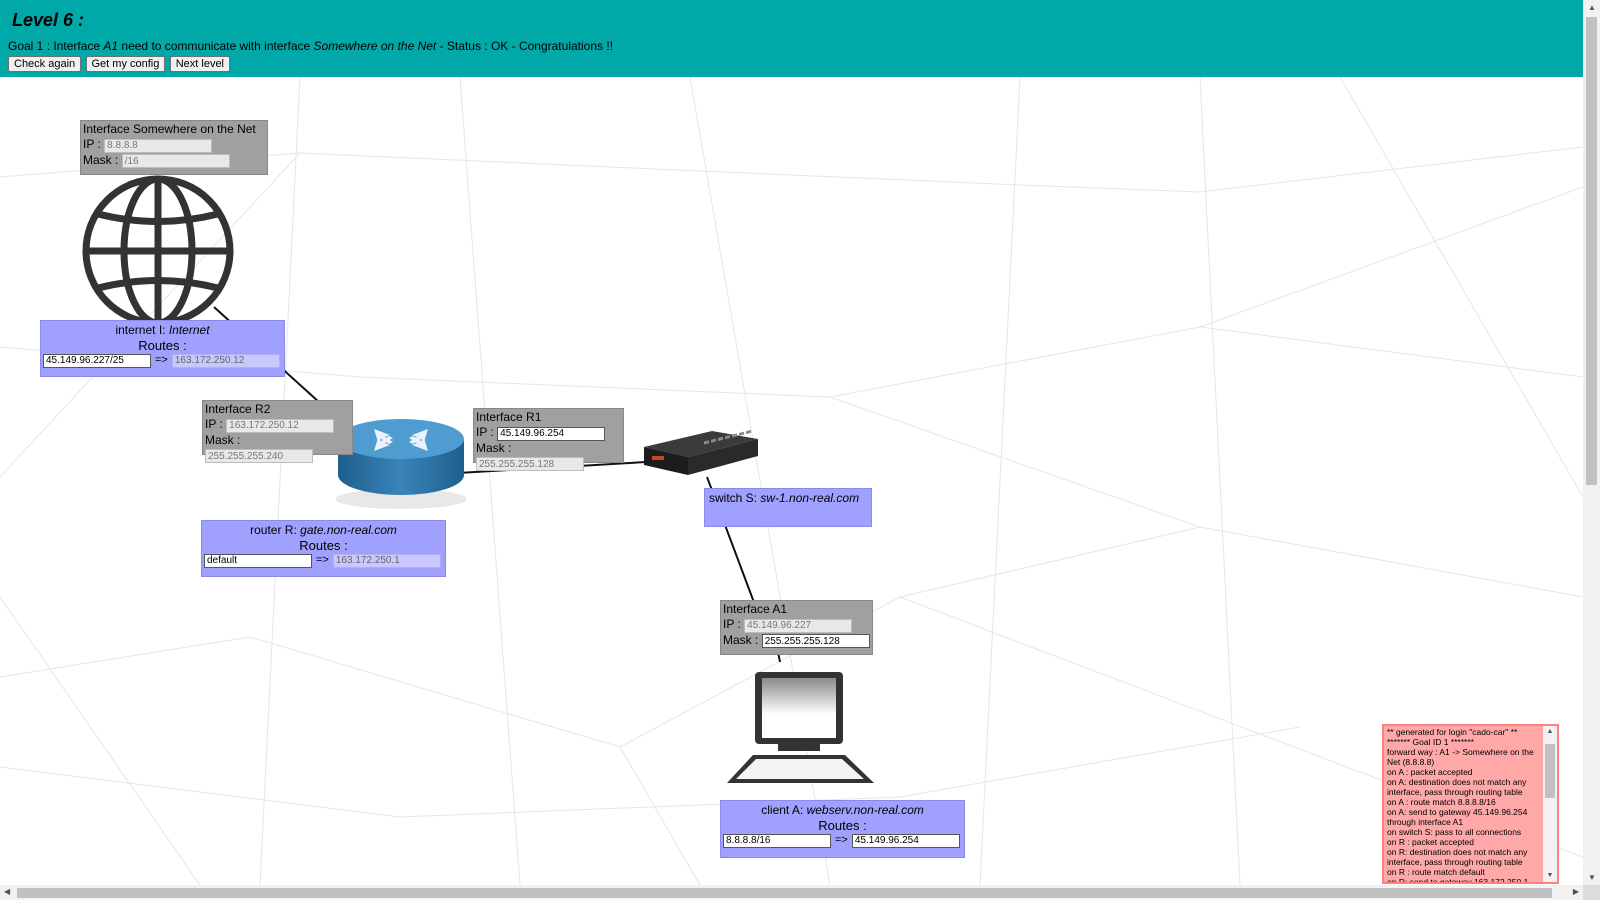  I want to click on get-config-button: Get my config, so click(125, 64).